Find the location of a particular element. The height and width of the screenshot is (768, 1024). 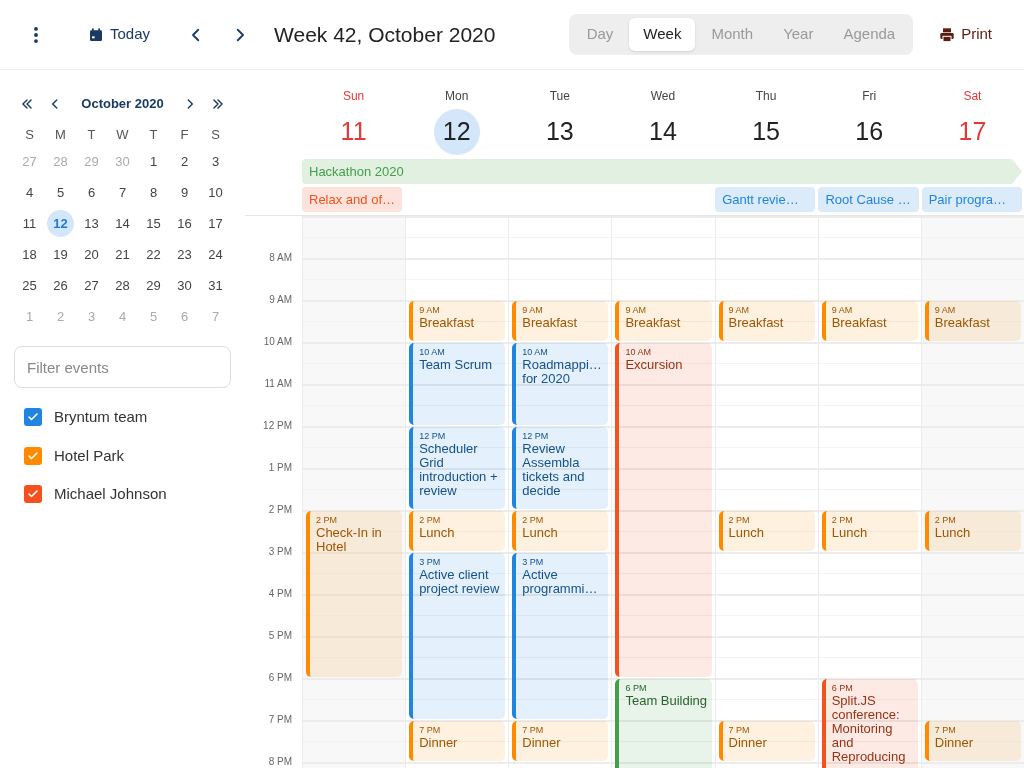

calendar-label: Hotel Park is located at coordinates (89, 455).